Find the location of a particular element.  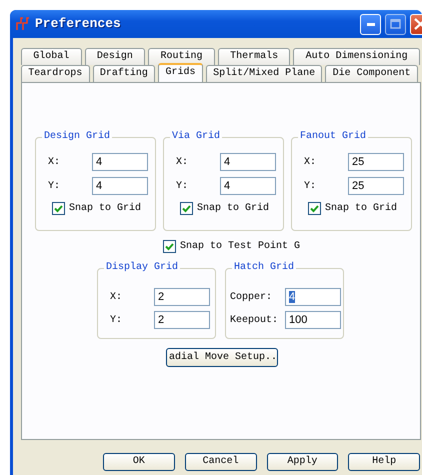

maximize-button is located at coordinates (395, 24).